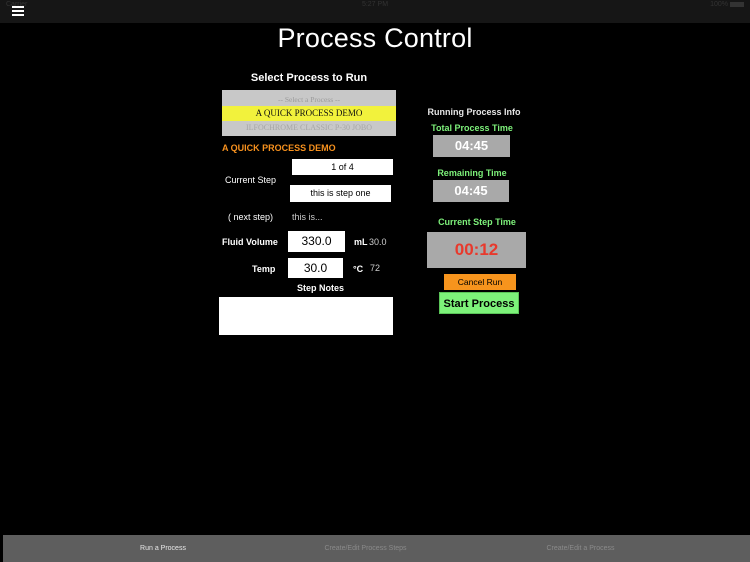 The width and height of the screenshot is (750, 562). I want to click on fluid-volume-unit: mL, so click(361, 242).